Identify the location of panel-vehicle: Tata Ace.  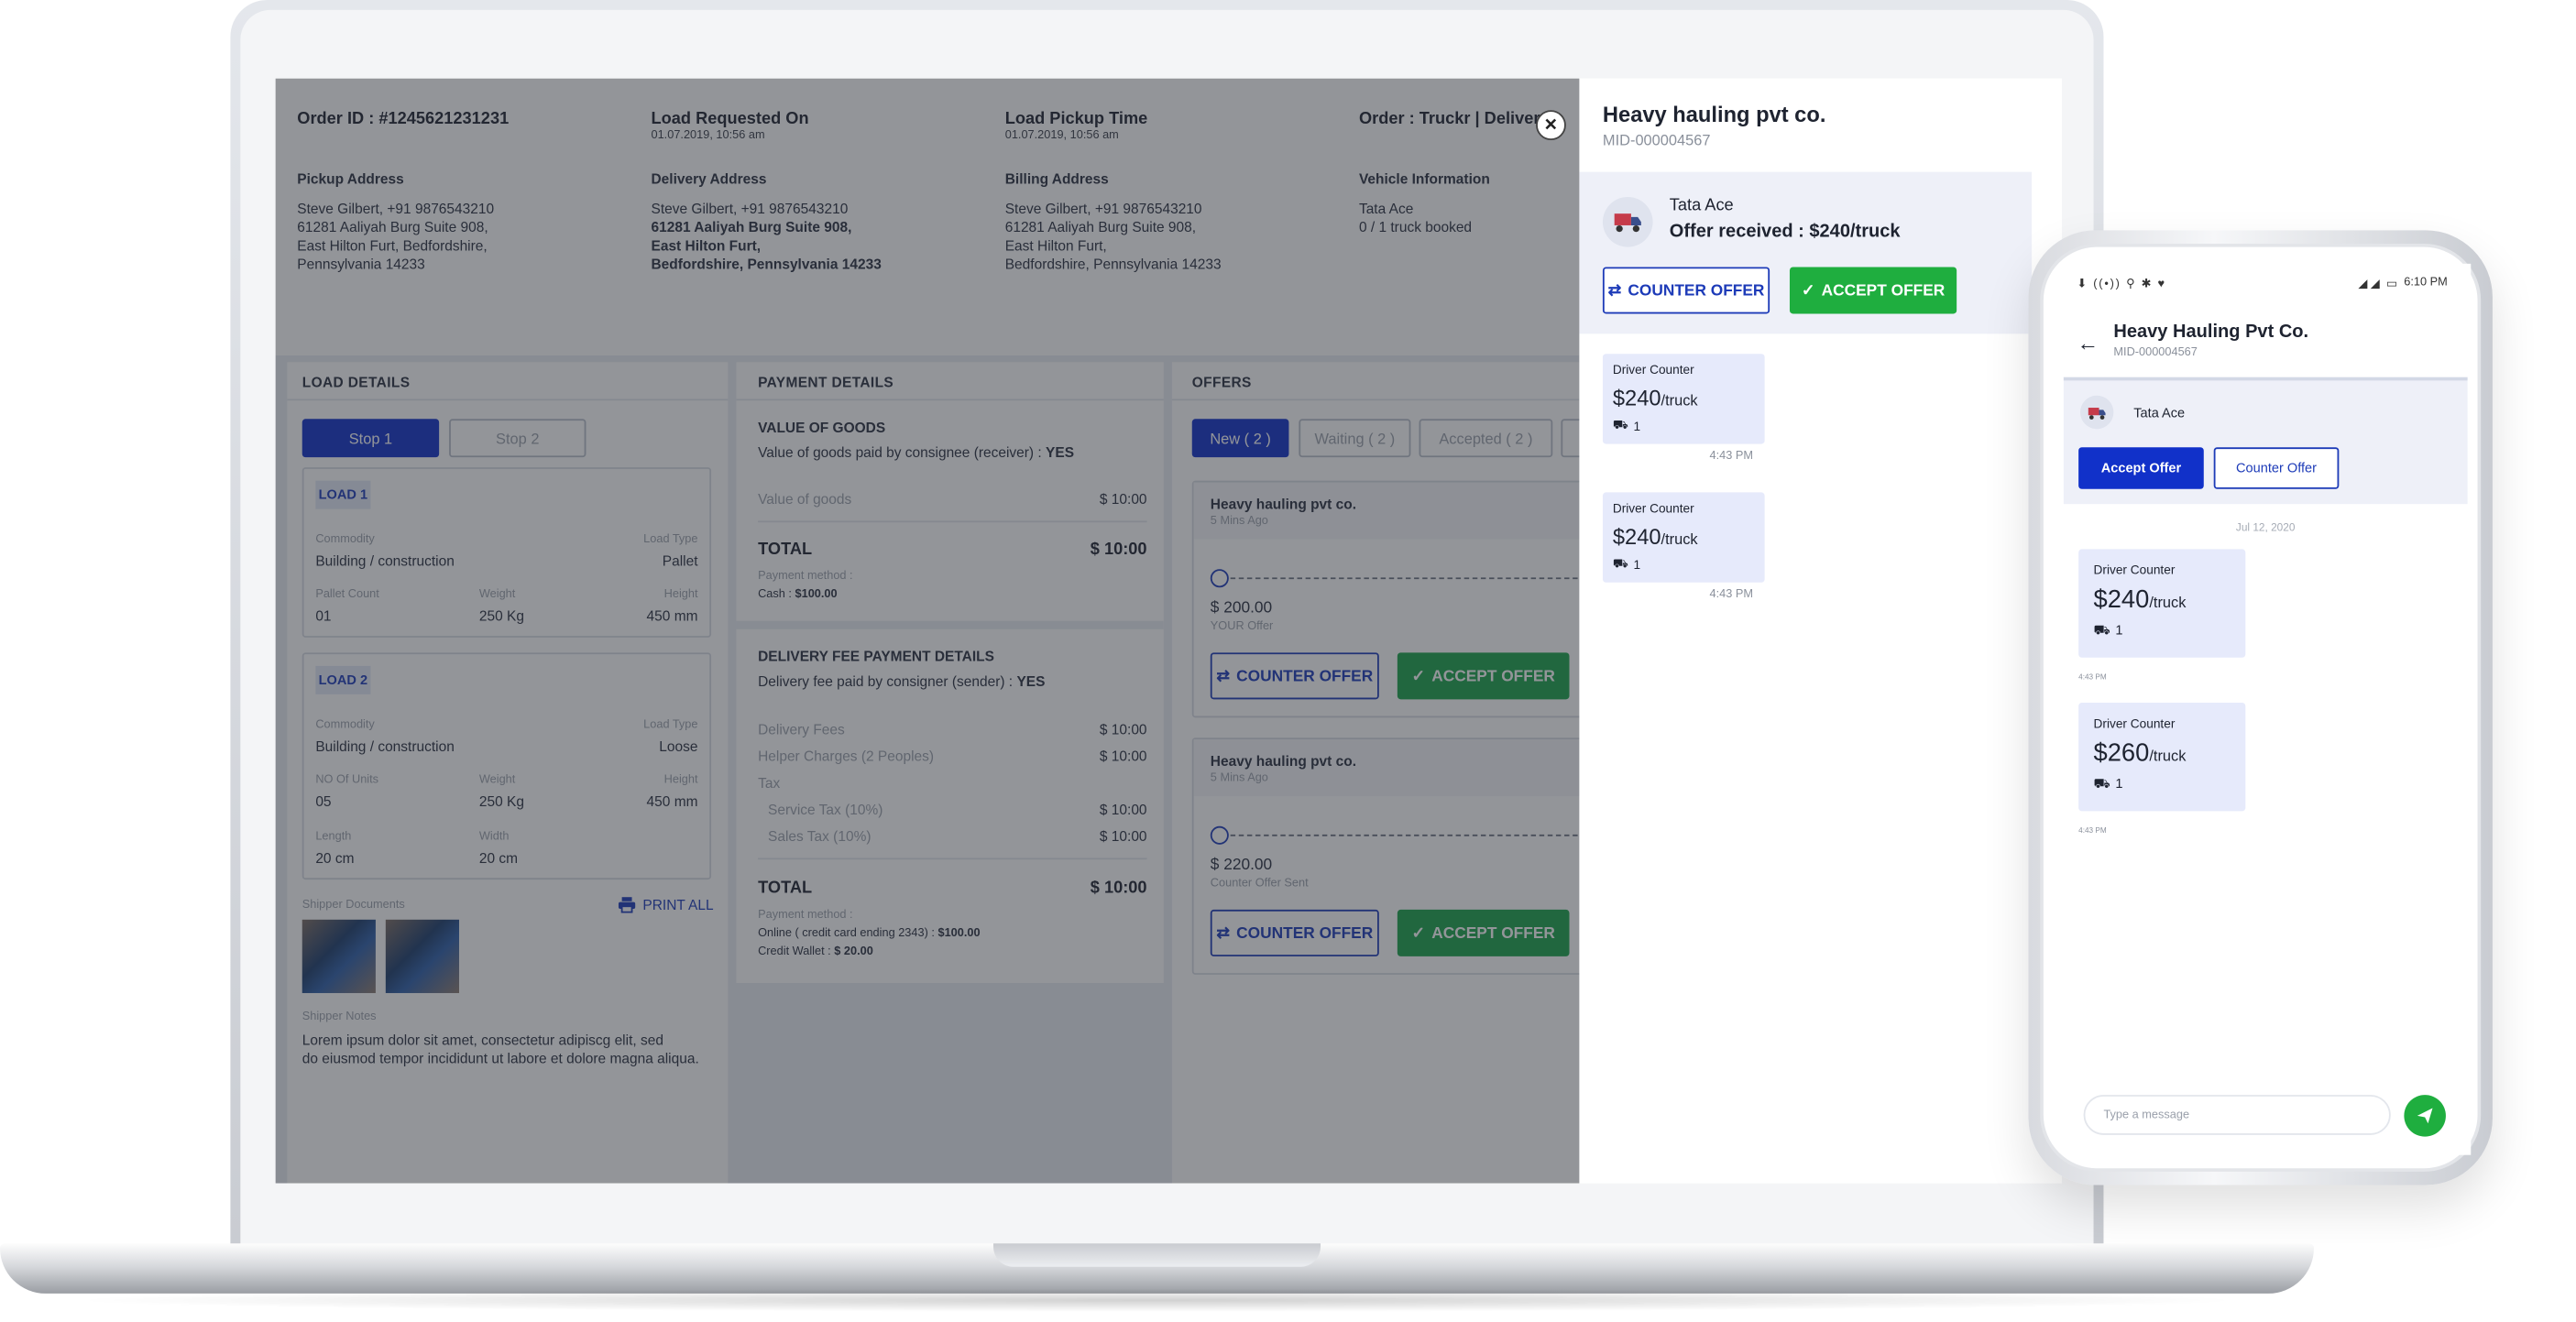
(1701, 206).